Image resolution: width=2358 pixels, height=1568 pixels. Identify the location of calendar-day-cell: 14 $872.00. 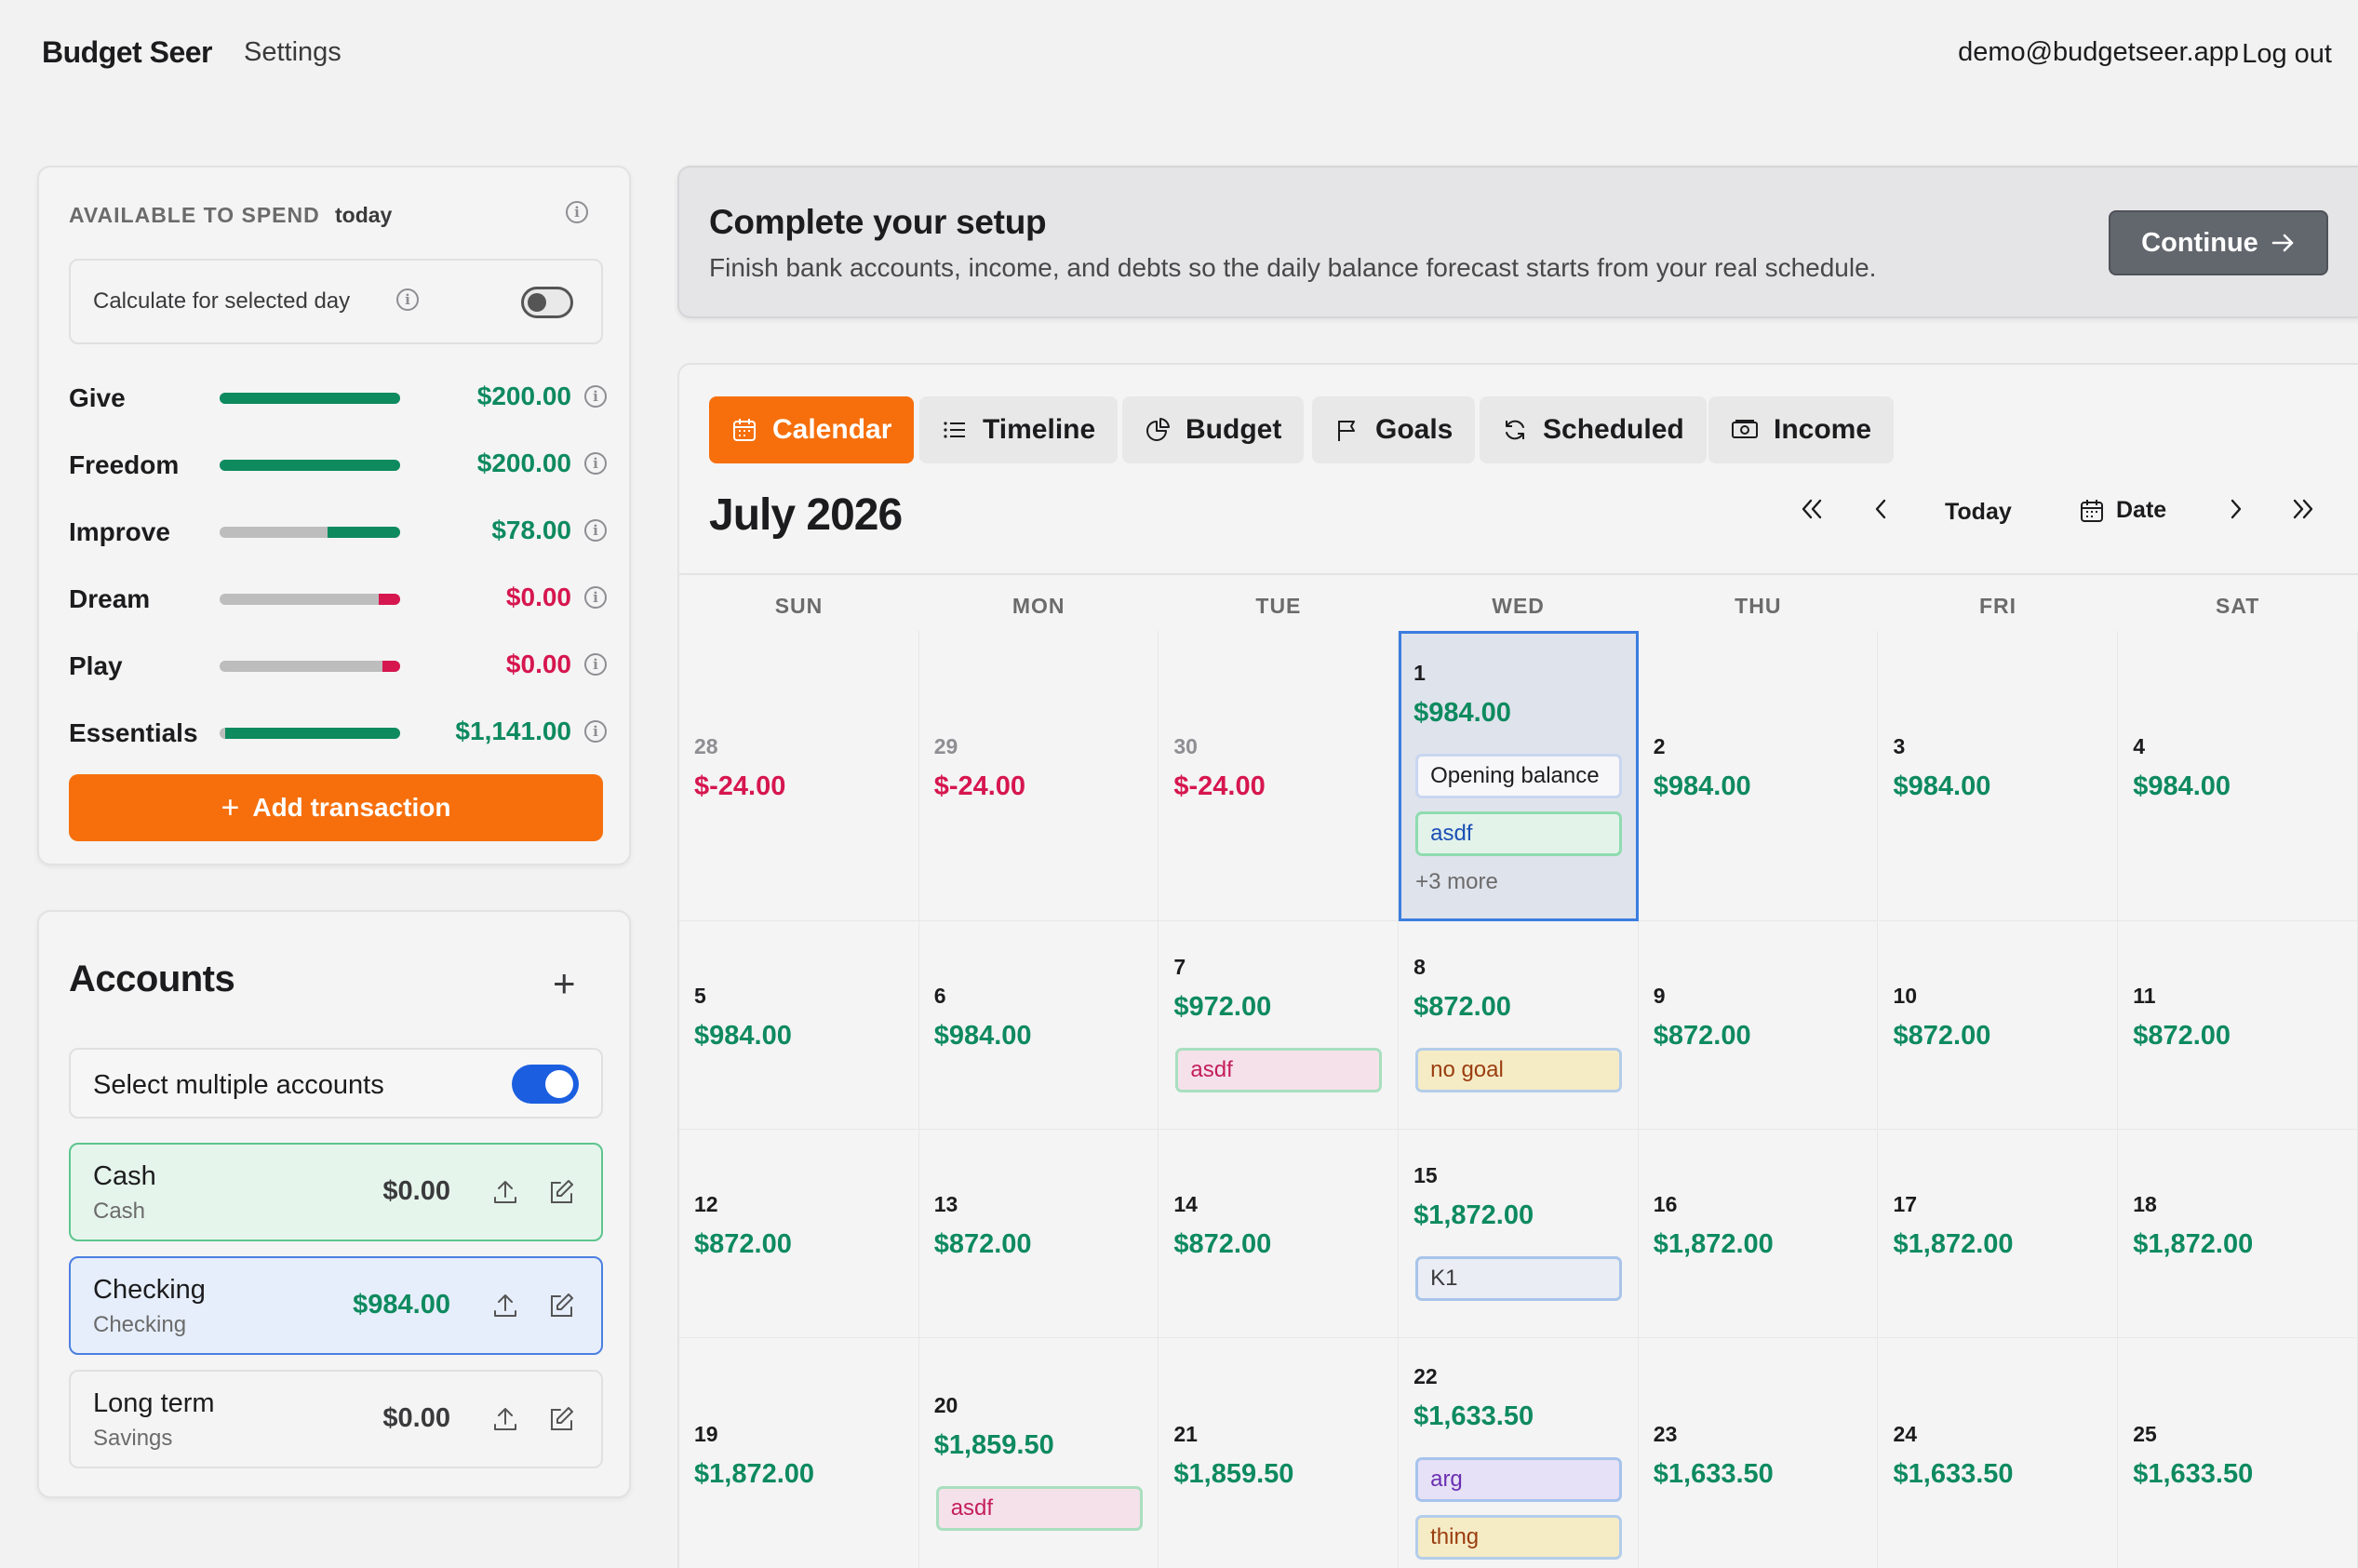
(1280, 1234).